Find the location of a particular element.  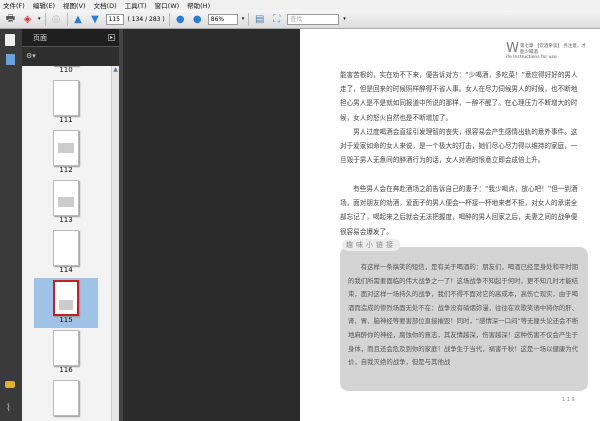

box-title: 趣味小链接 is located at coordinates (371, 245).